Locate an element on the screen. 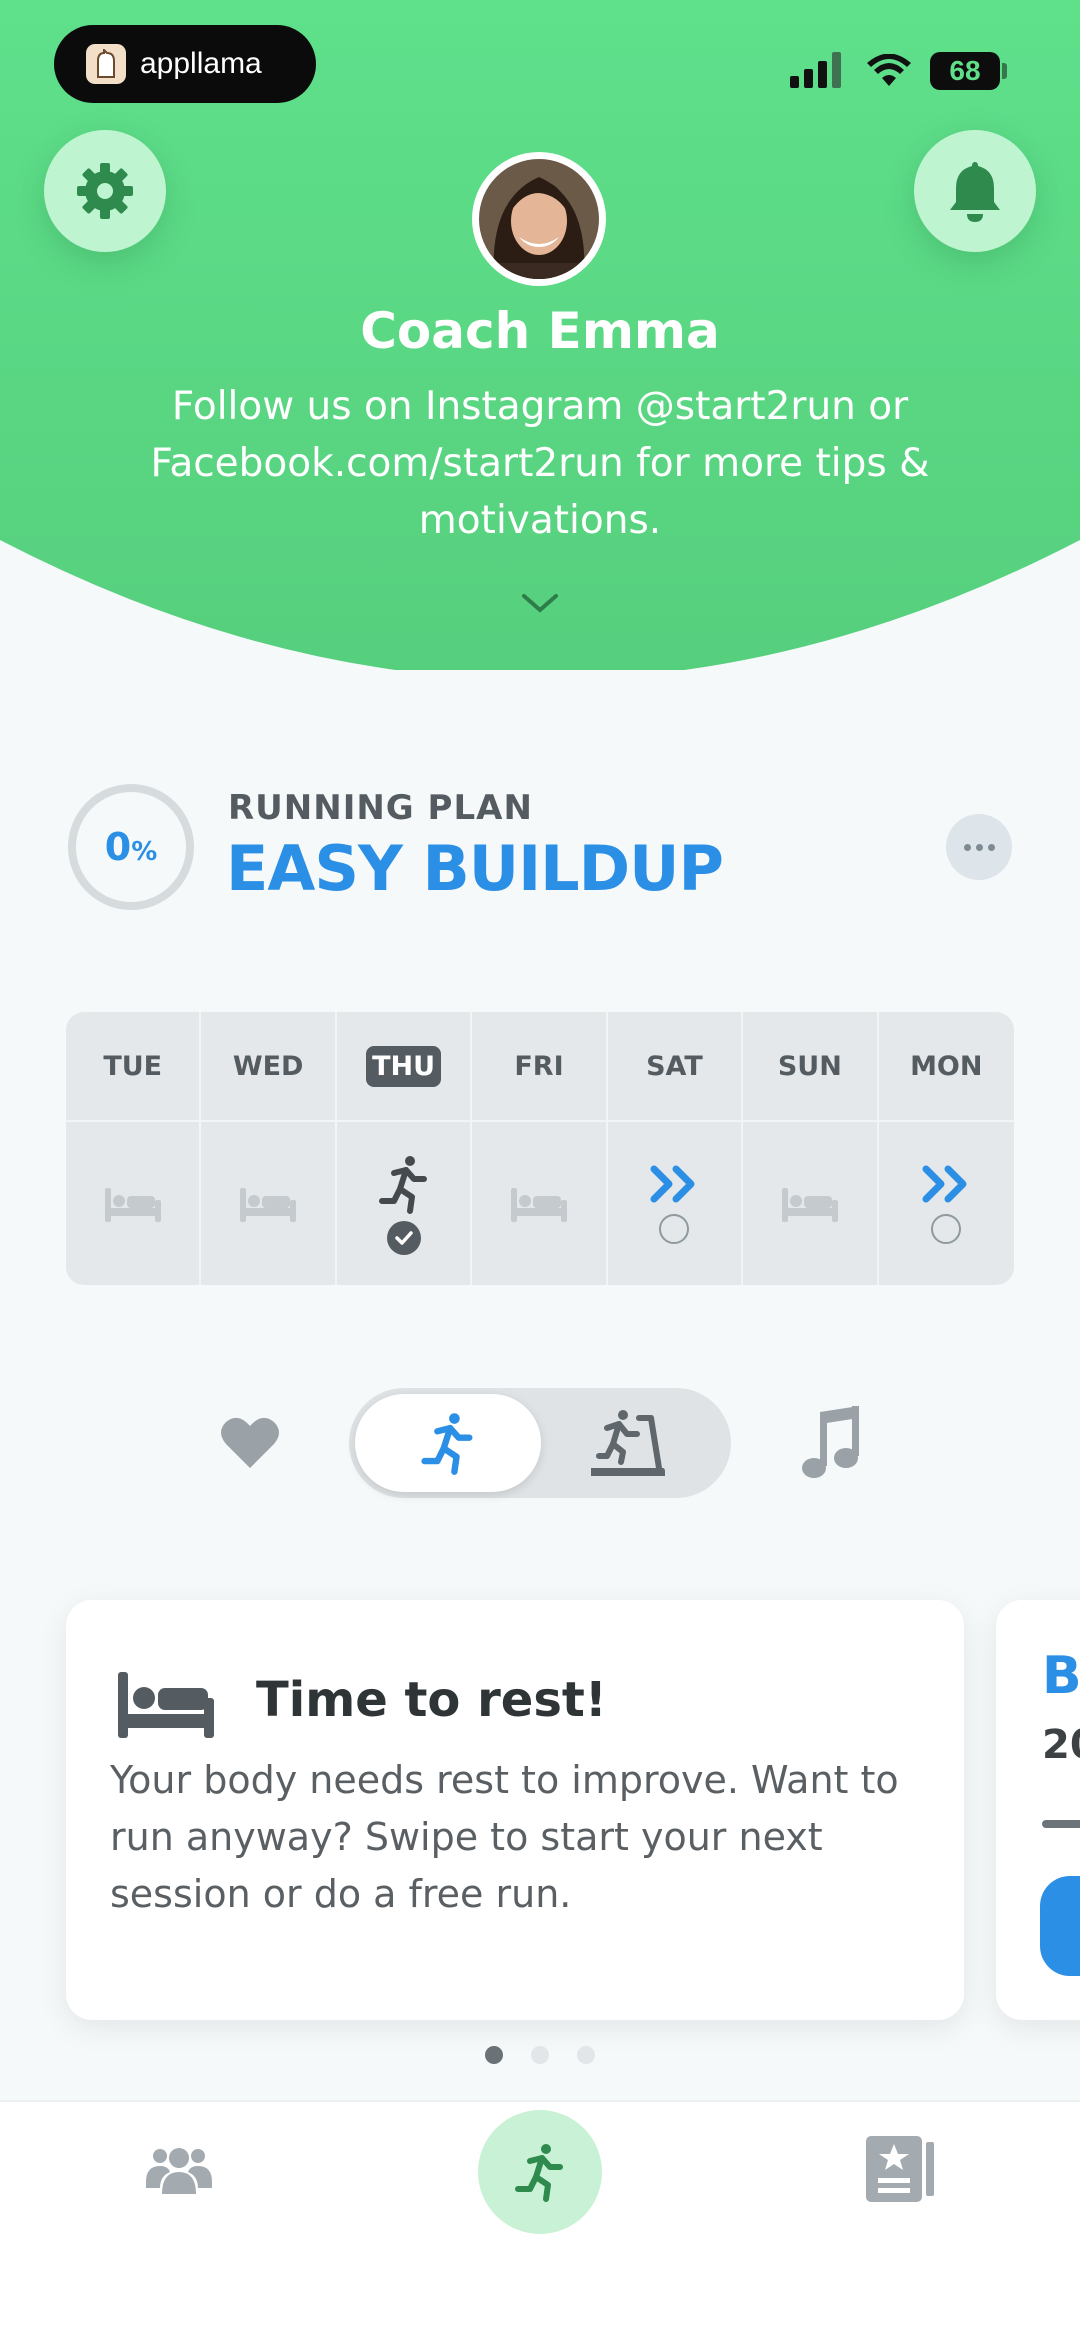 This screenshot has width=1080, height=2339. gear-icon is located at coordinates (105, 191).